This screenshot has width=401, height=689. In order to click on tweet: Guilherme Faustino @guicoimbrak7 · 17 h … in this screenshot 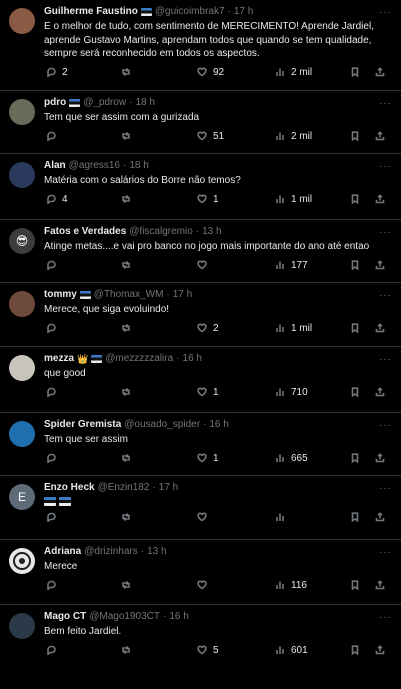, I will do `click(200, 45)`.